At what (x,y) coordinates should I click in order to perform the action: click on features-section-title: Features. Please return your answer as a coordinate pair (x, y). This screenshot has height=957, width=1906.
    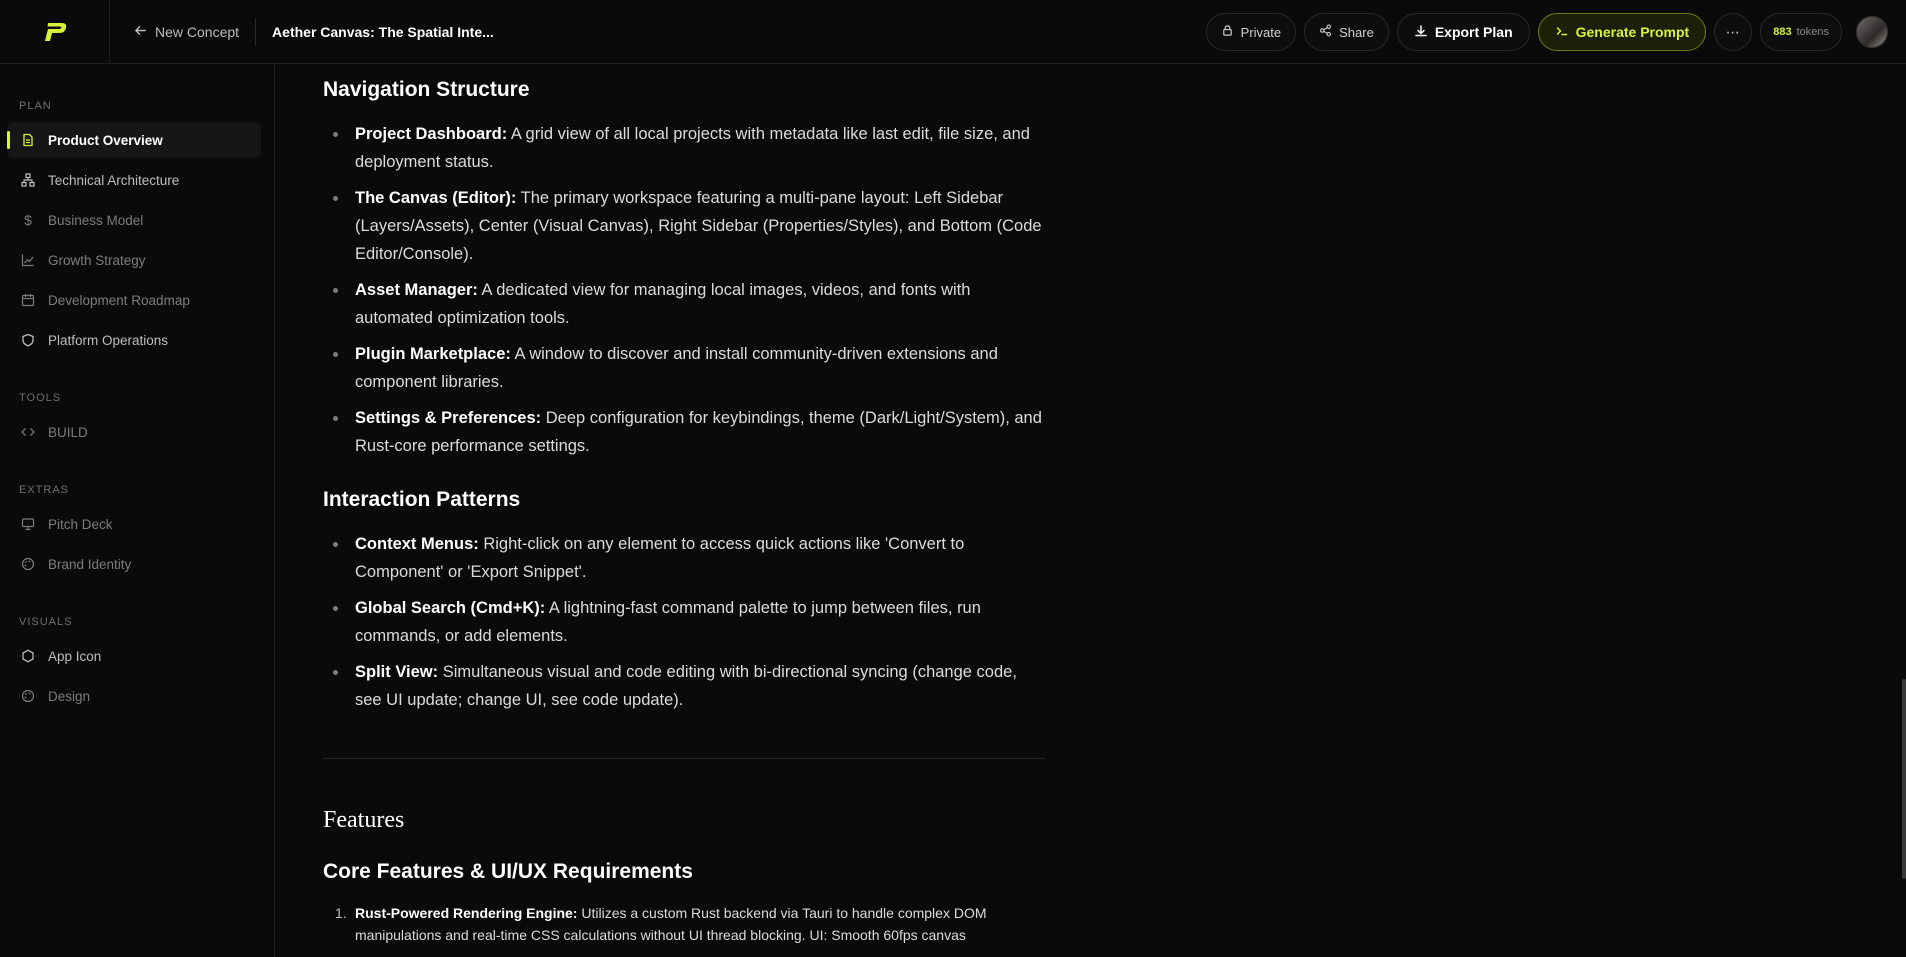
    Looking at the image, I should click on (364, 820).